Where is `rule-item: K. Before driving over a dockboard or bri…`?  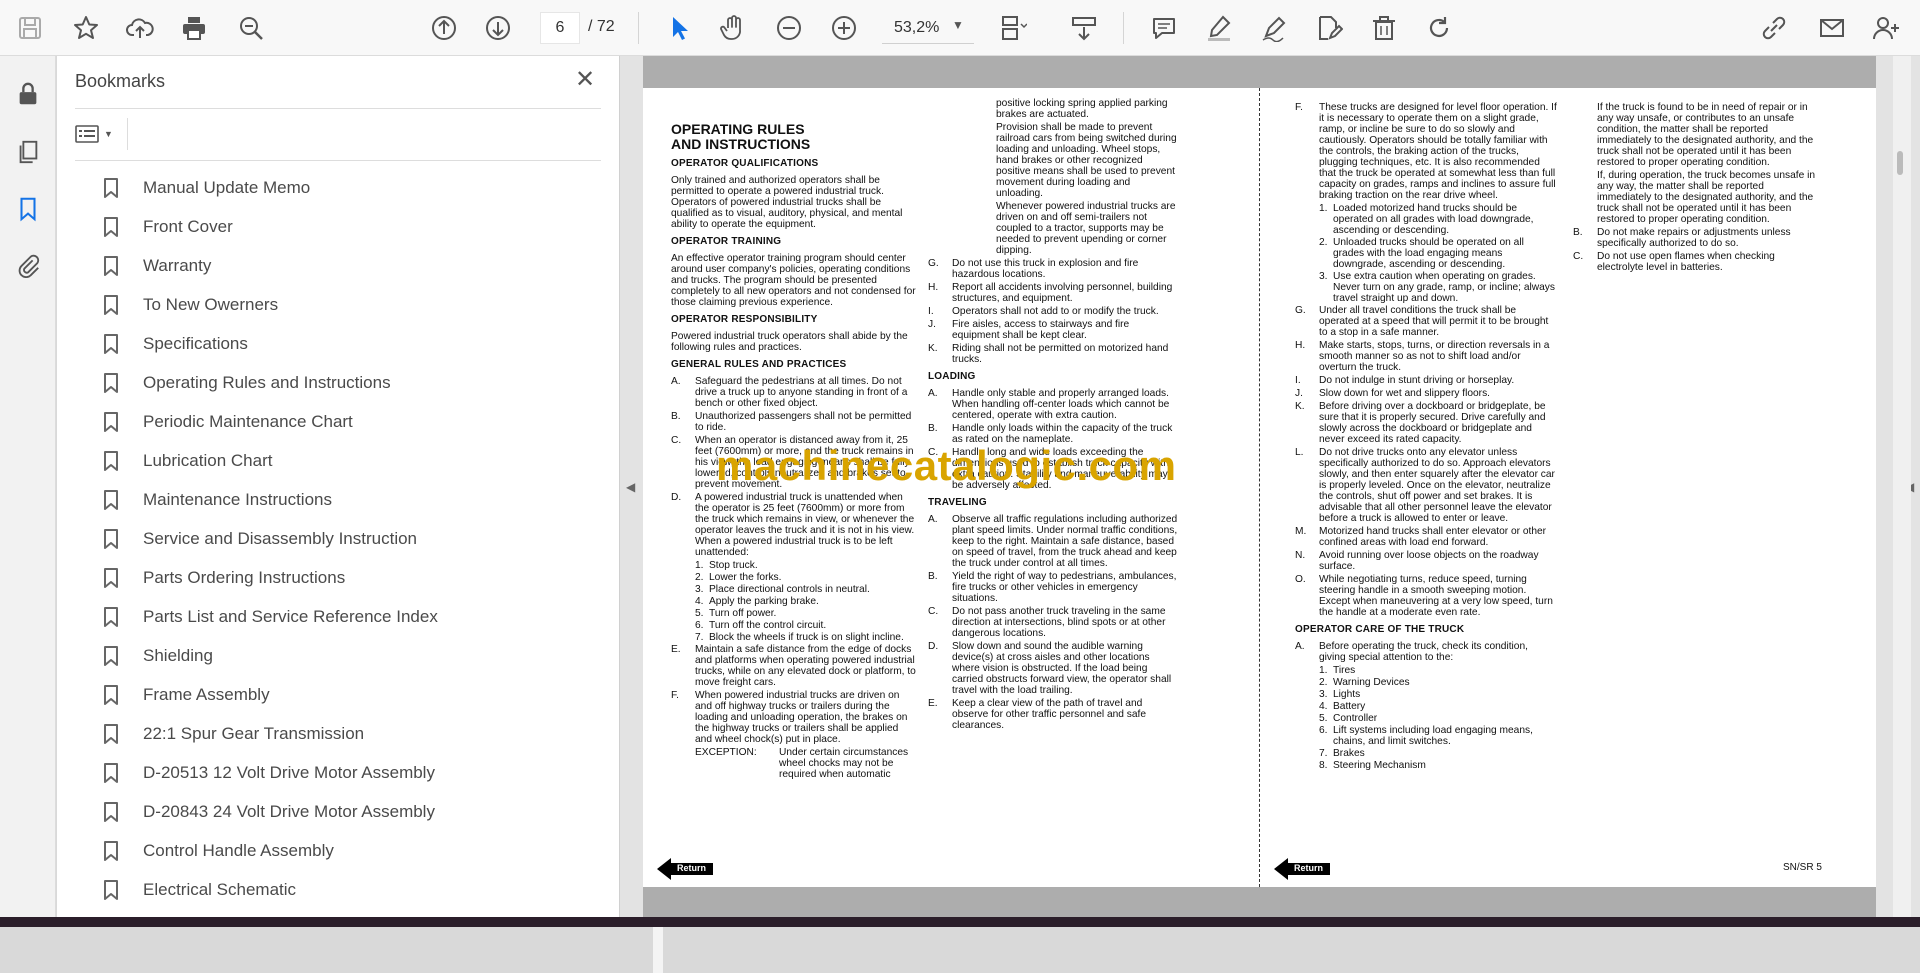
rule-item: K. Before driving over a dockboard or bri… is located at coordinates (1420, 423).